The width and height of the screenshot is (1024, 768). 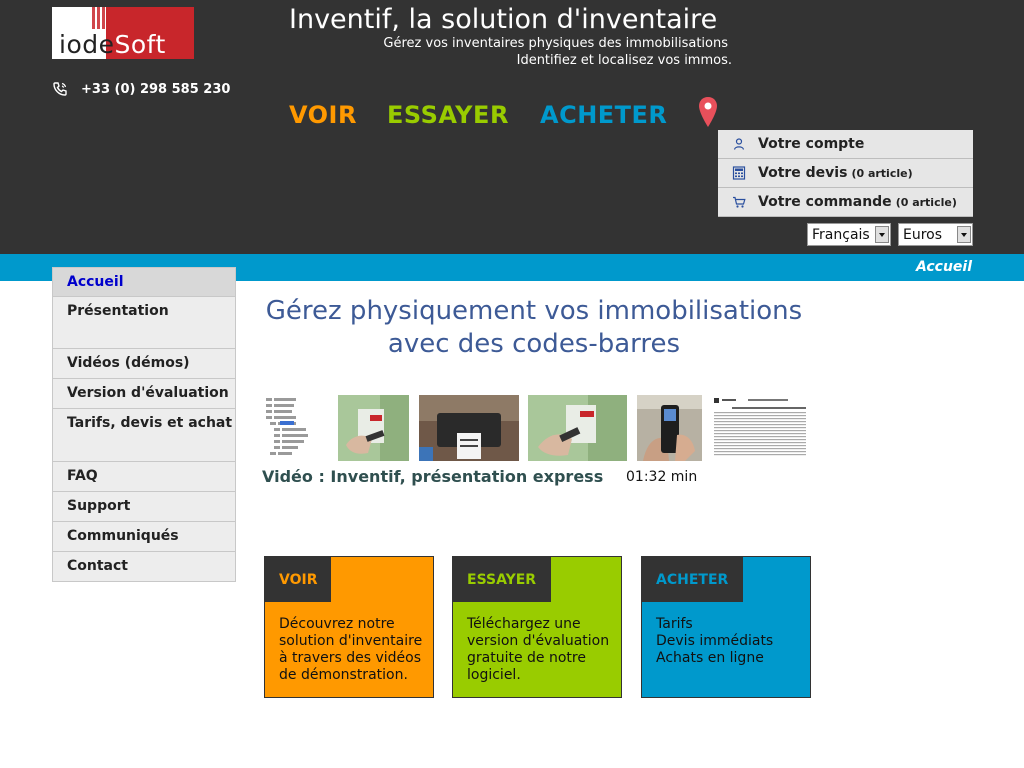 What do you see at coordinates (144, 282) in the screenshot?
I see `sidebar-item-accueil: Accueil` at bounding box center [144, 282].